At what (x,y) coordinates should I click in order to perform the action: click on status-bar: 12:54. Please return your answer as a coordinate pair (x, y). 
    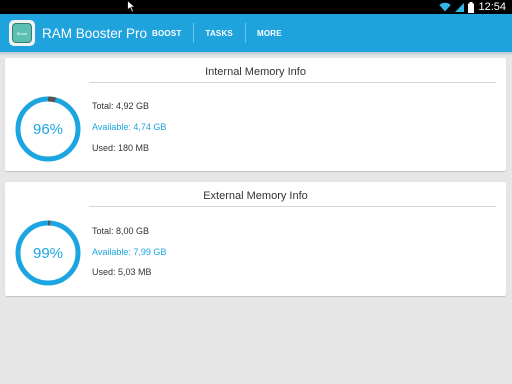
    Looking at the image, I should click on (256, 7).